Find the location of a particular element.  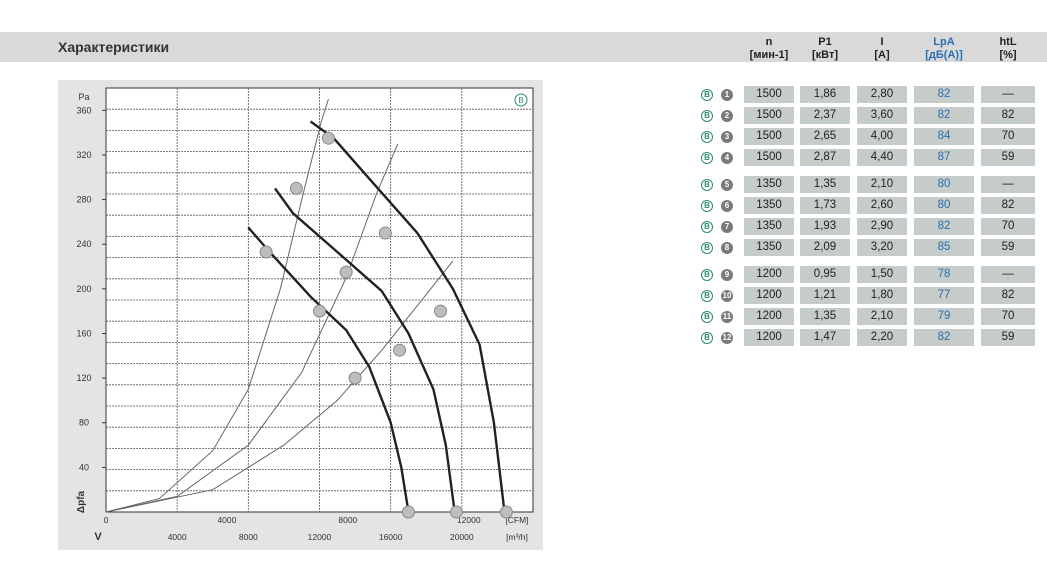

cell-p1: 2,65 is located at coordinates (825, 136).